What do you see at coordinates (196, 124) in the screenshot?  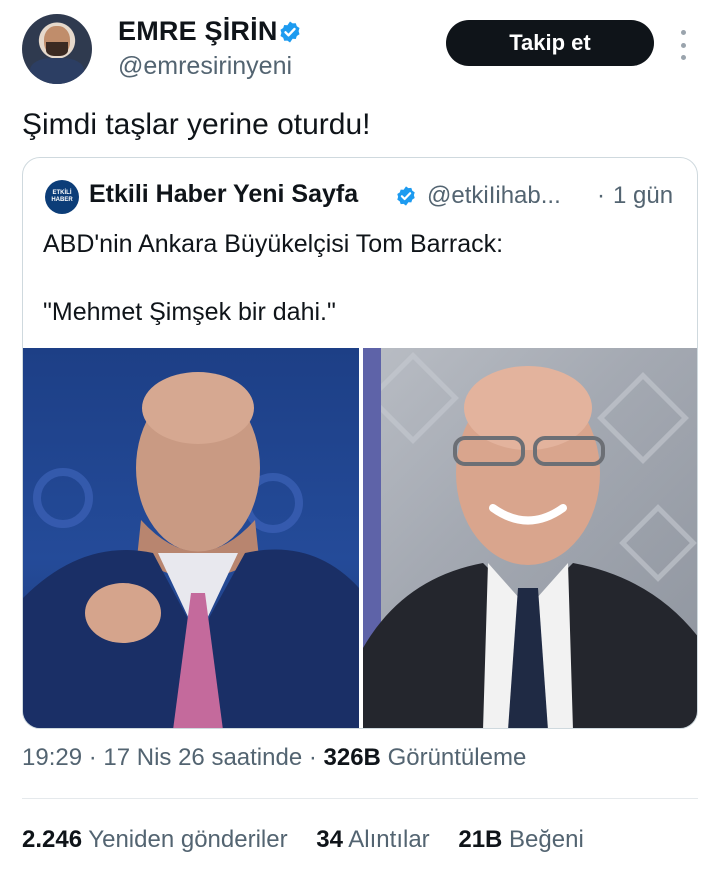 I see `tweet-text: Şimdi taşlar yerine oturdu!` at bounding box center [196, 124].